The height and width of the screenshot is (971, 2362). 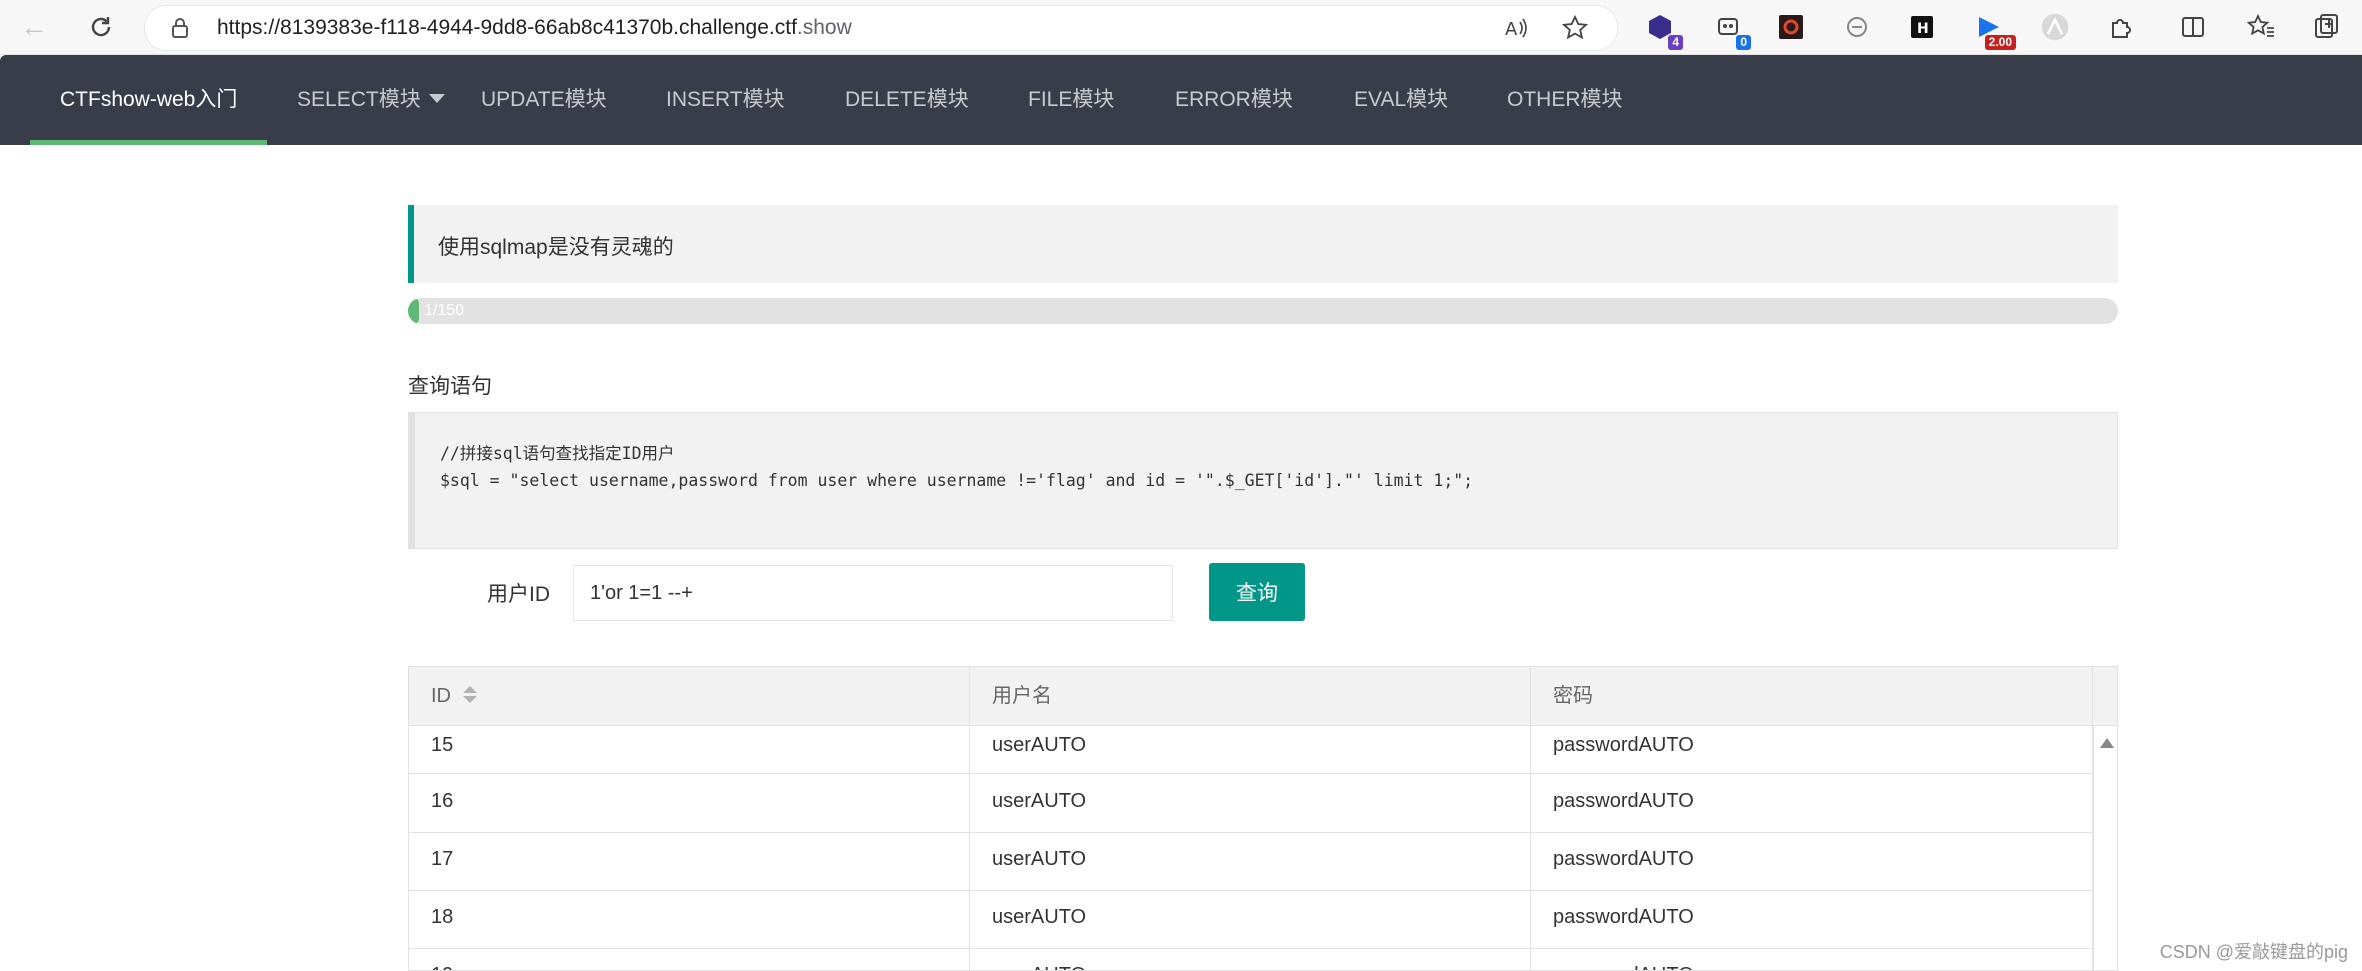 I want to click on nav-label: FILE模块, so click(x=1071, y=99).